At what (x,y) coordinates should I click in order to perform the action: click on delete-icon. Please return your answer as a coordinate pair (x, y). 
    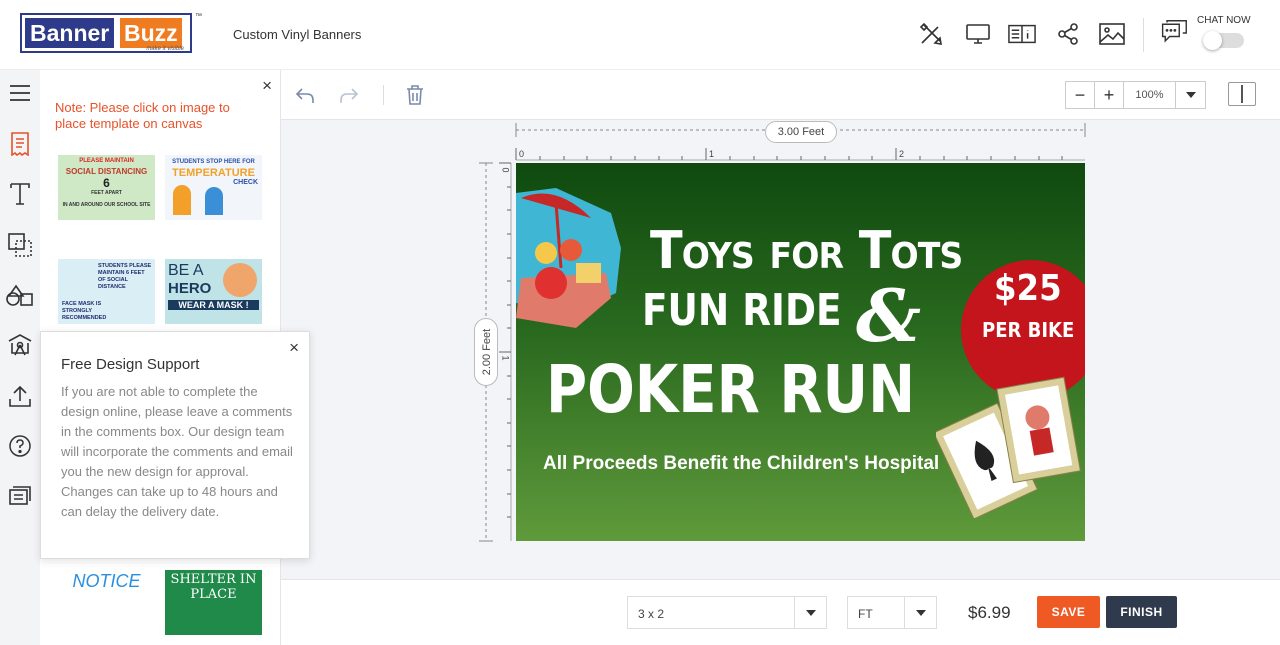
    Looking at the image, I should click on (415, 95).